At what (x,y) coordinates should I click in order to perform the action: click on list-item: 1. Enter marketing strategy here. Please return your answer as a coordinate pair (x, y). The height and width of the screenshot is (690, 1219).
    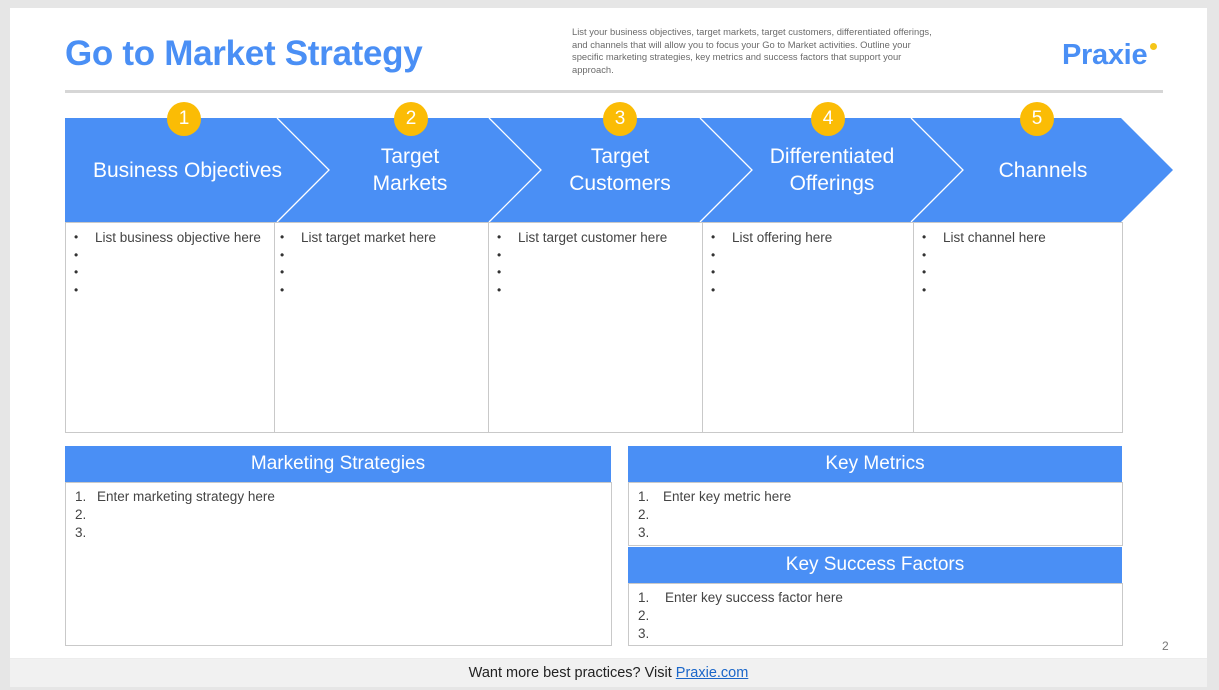
    Looking at the image, I should click on (338, 497).